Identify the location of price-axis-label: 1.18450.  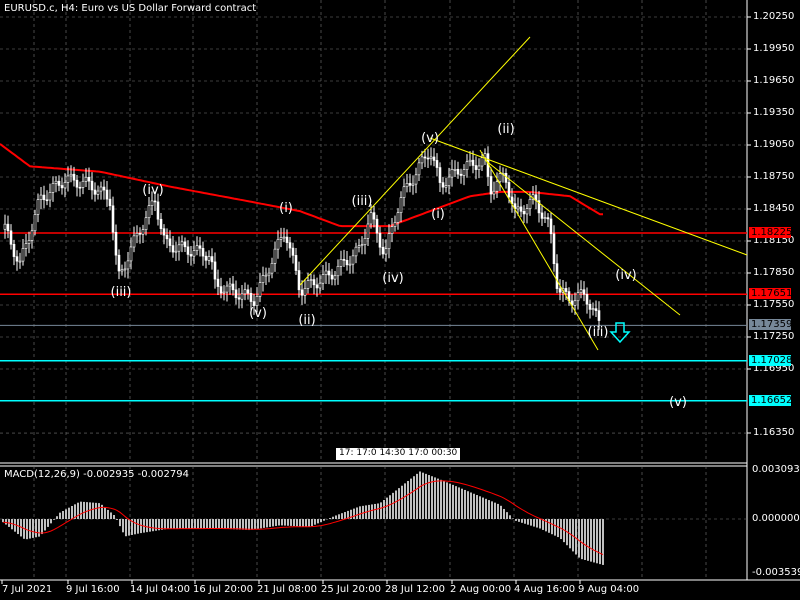
(774, 208).